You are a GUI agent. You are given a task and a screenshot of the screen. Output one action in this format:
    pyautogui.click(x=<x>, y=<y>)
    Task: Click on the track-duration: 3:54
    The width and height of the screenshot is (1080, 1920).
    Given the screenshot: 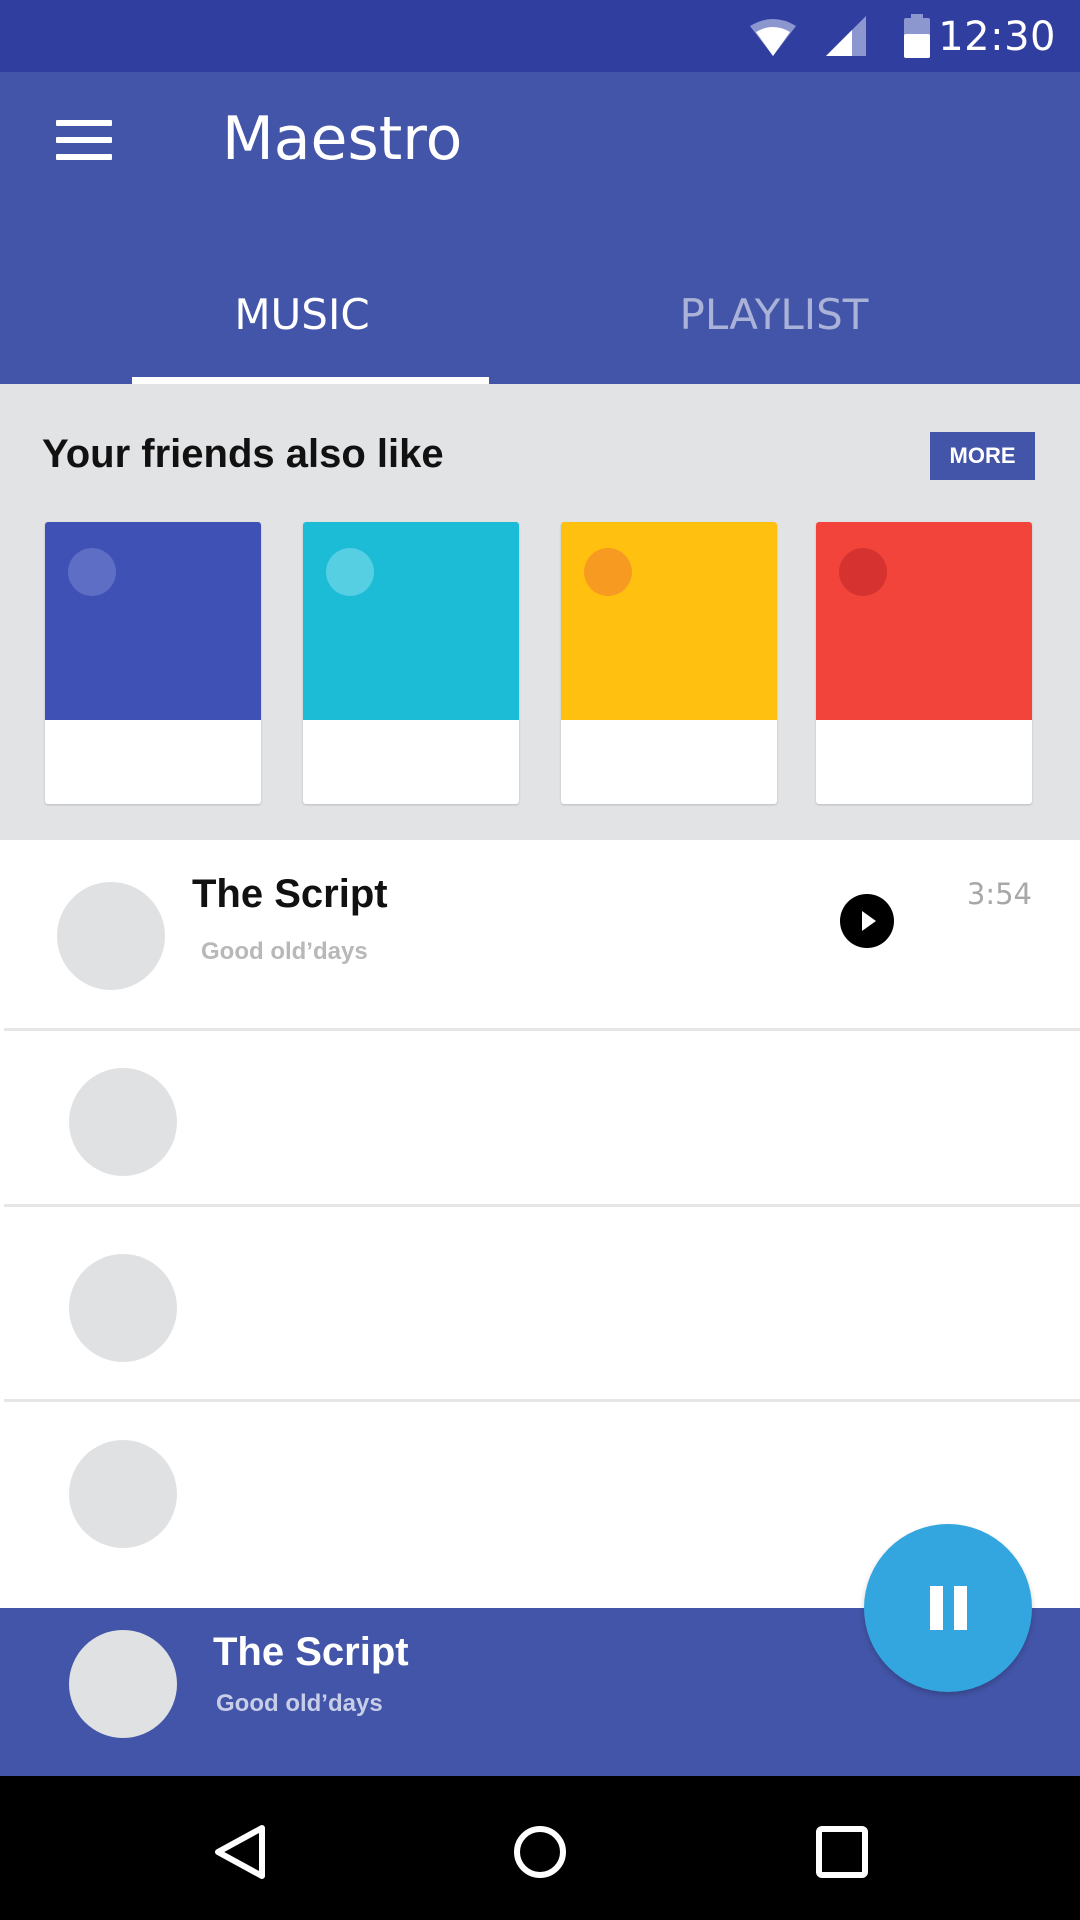 What is the action you would take?
    pyautogui.click(x=999, y=894)
    